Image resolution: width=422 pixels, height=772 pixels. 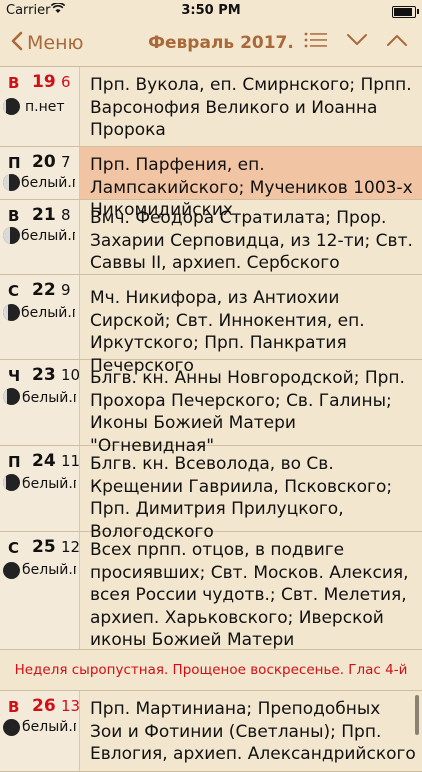 I want to click on old-style-date: 12, so click(x=71, y=547).